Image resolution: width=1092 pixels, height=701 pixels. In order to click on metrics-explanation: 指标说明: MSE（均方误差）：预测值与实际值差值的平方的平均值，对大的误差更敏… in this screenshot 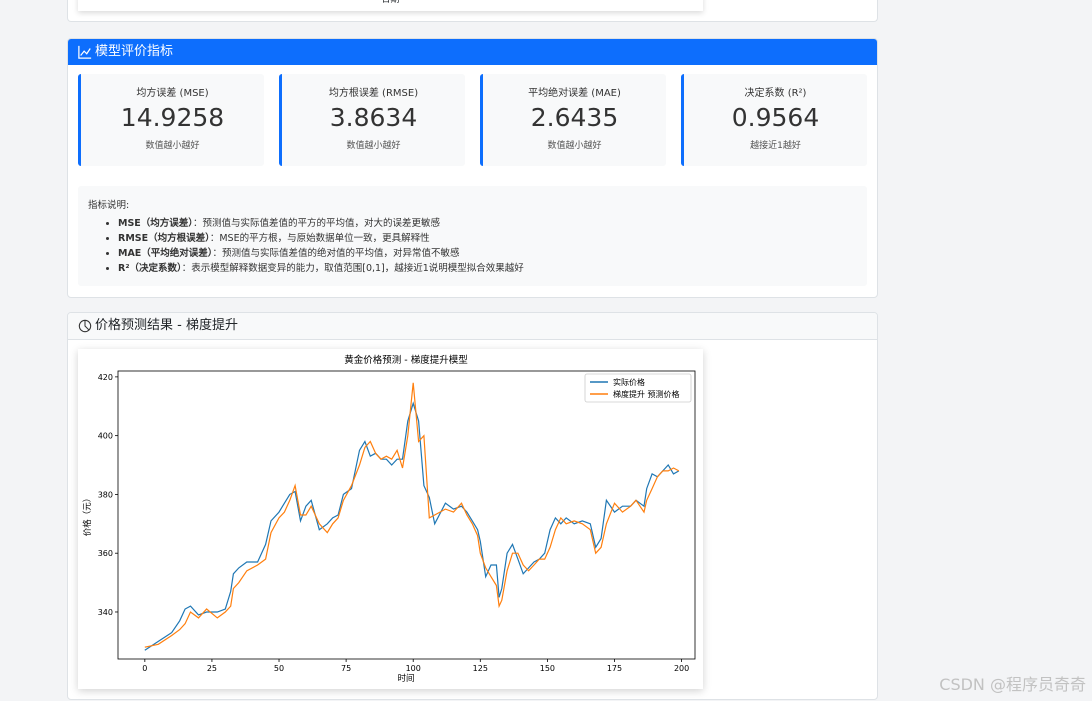, I will do `click(472, 236)`.